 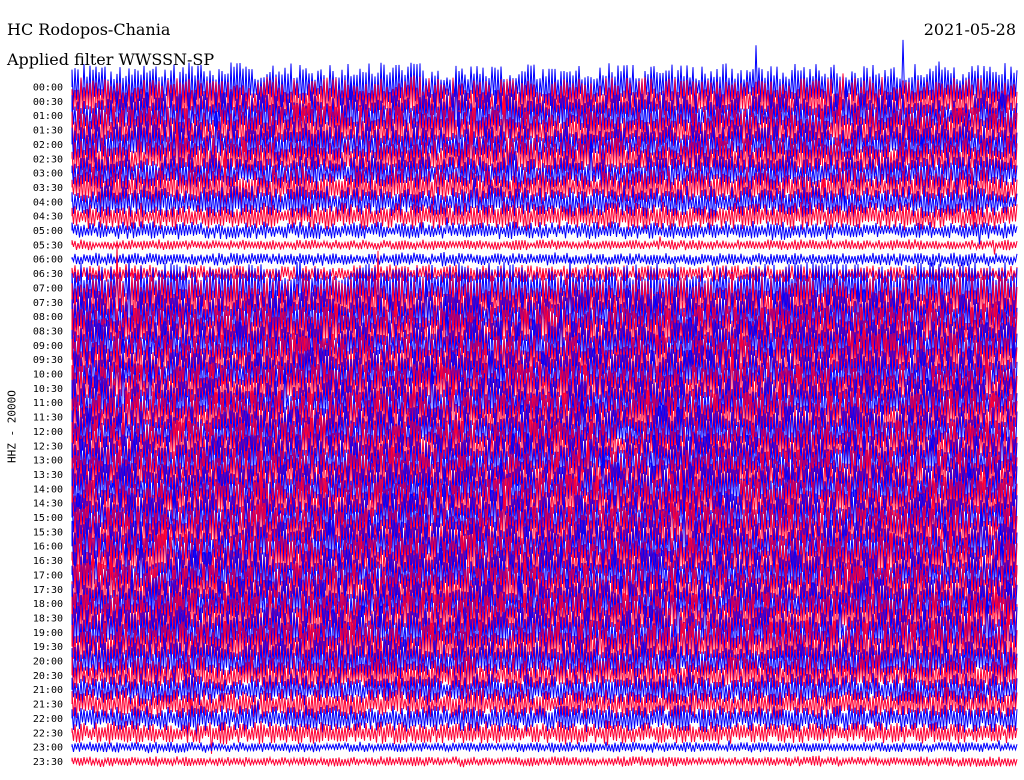 I want to click on time-label: 13:30, so click(x=48, y=475).